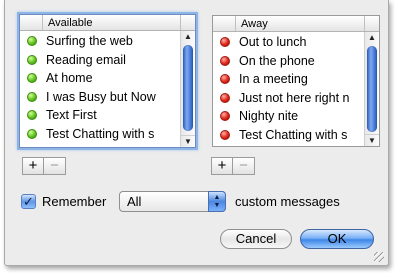 The height and width of the screenshot is (273, 397). I want to click on list-item-label: Just not here right n, so click(294, 97).